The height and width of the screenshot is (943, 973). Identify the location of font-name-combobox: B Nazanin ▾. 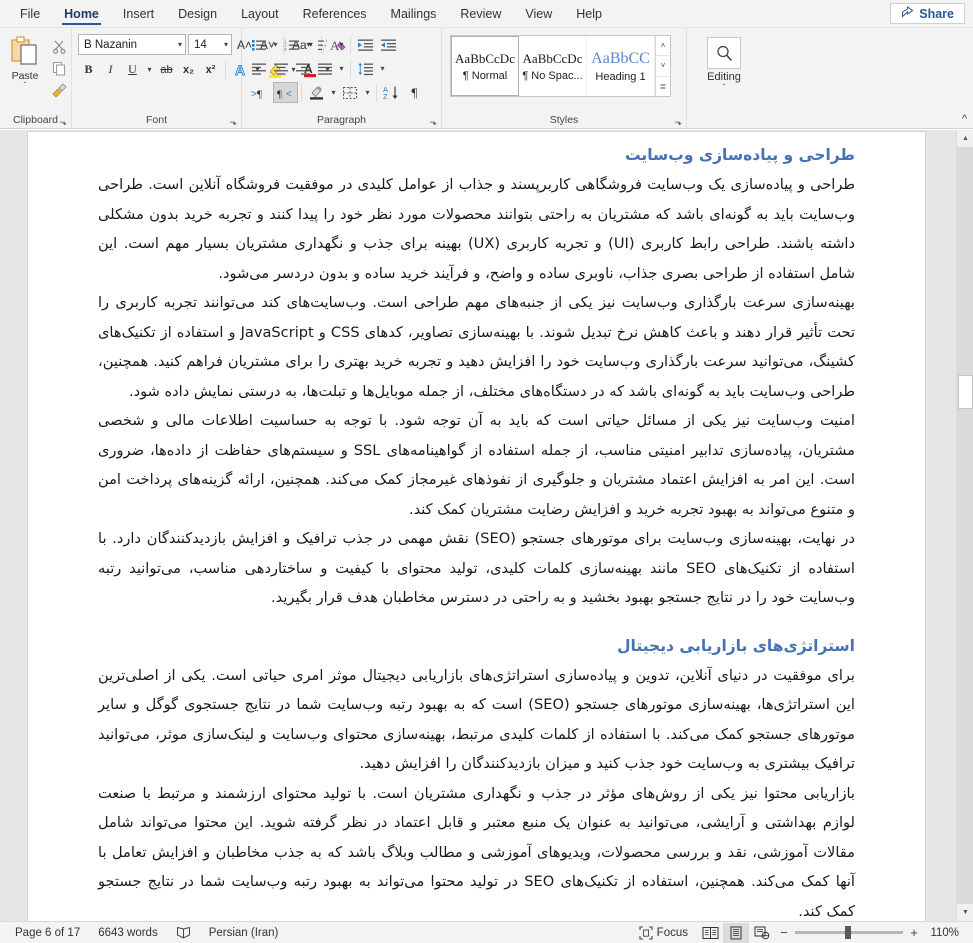
(132, 44).